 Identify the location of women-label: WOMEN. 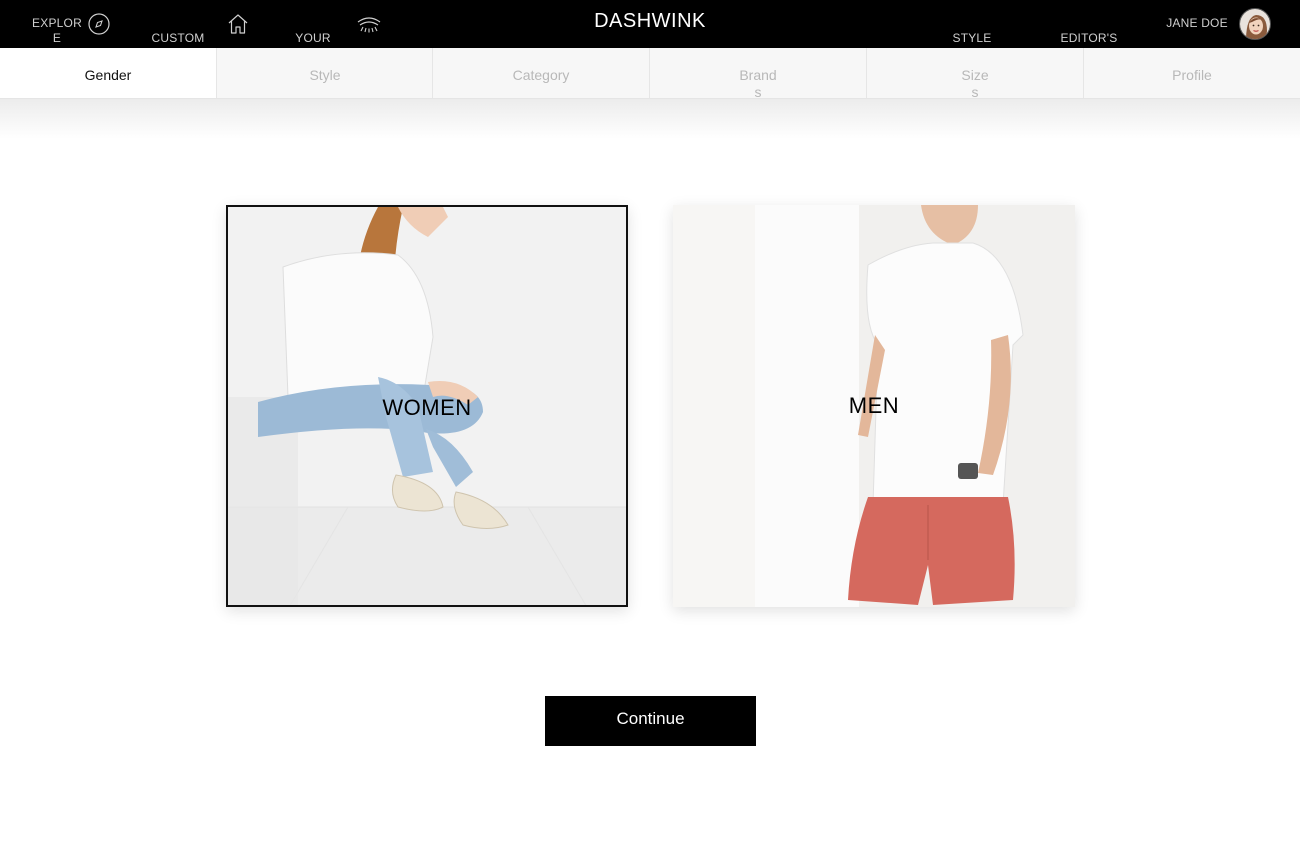
(427, 407).